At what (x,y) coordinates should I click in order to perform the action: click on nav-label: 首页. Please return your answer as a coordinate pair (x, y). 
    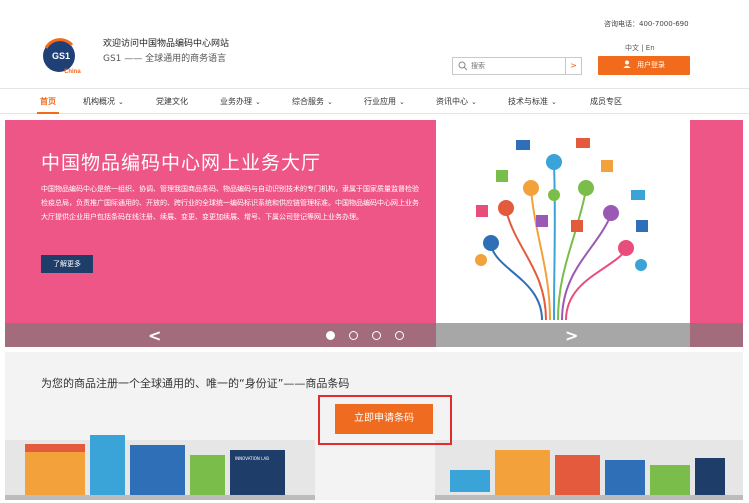
    Looking at the image, I should click on (48, 101).